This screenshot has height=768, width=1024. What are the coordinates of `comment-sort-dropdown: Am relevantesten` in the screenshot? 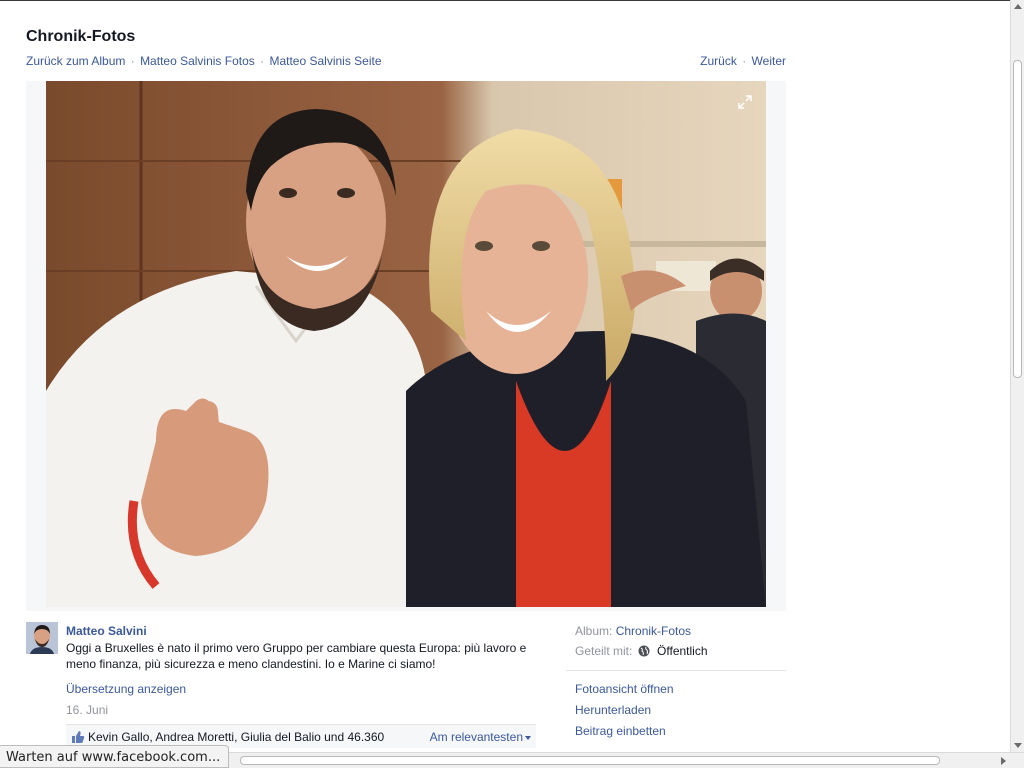 It's located at (480, 737).